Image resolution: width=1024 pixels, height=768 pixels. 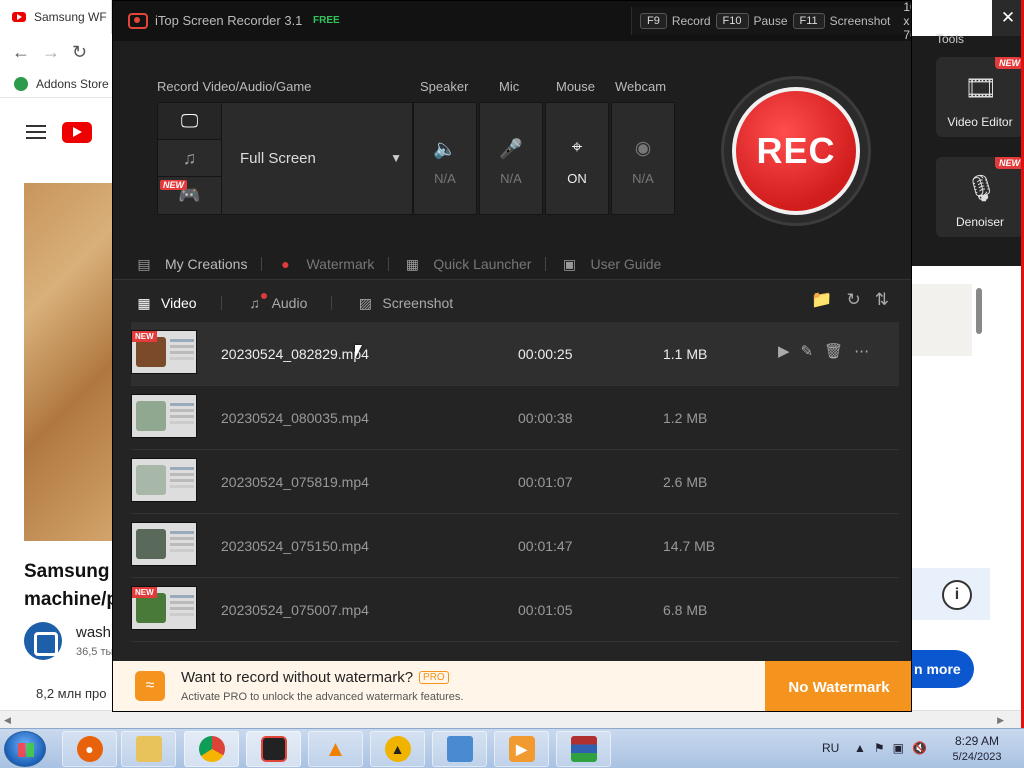 I want to click on recorder-close-button: ✕, so click(x=1008, y=18).